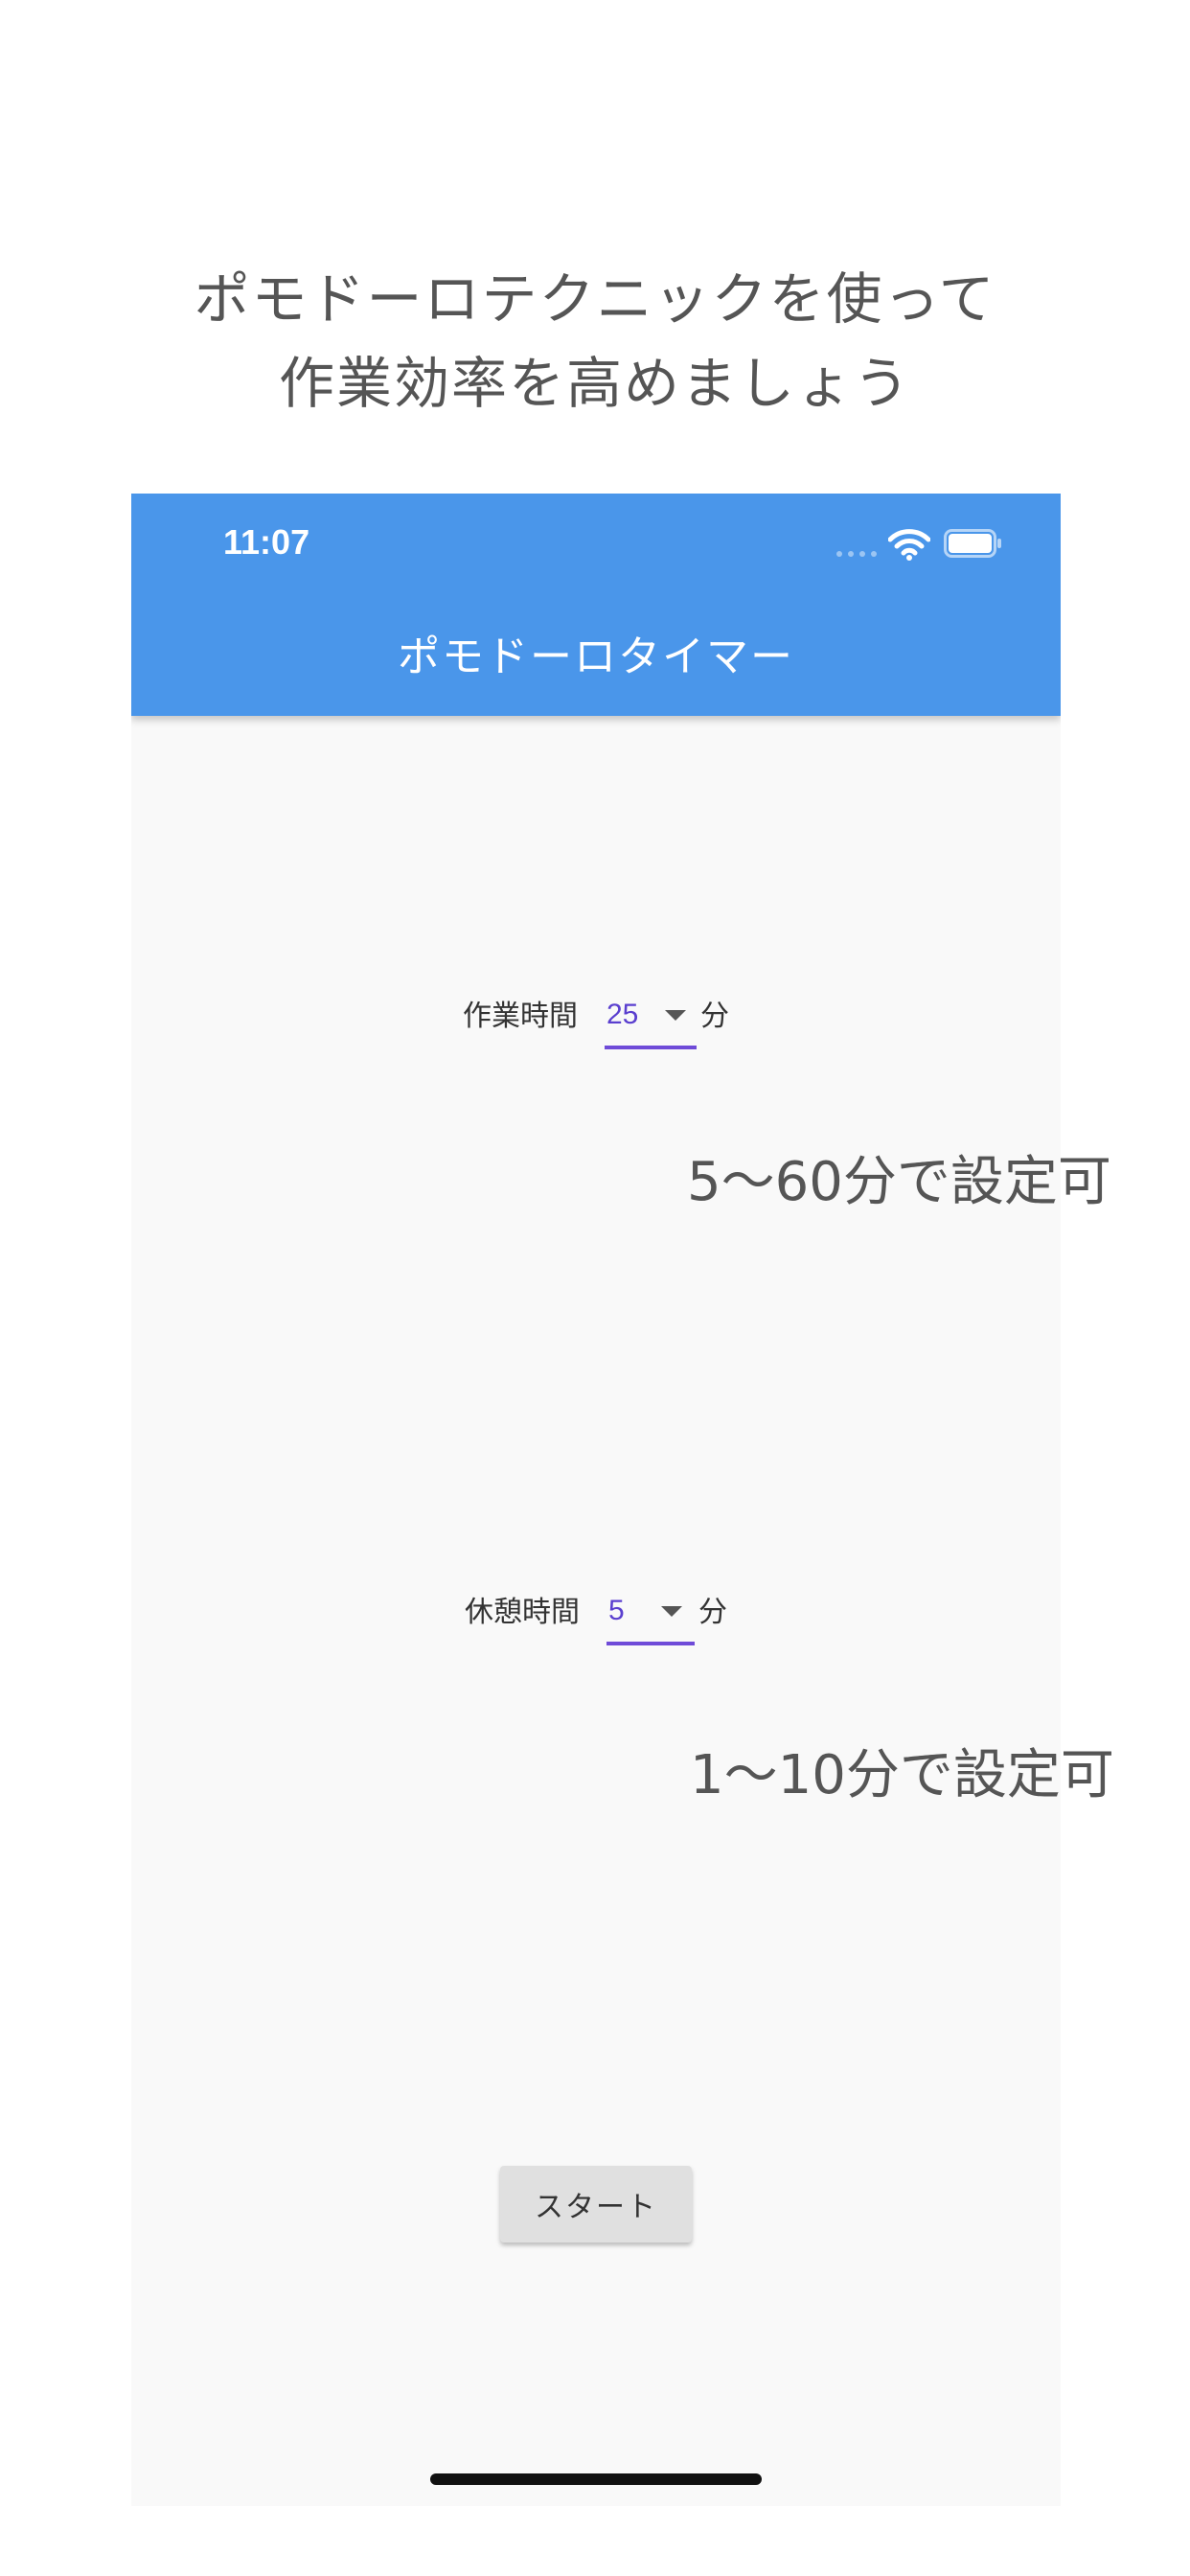 The image size is (1190, 2576). I want to click on wifi-icon, so click(909, 545).